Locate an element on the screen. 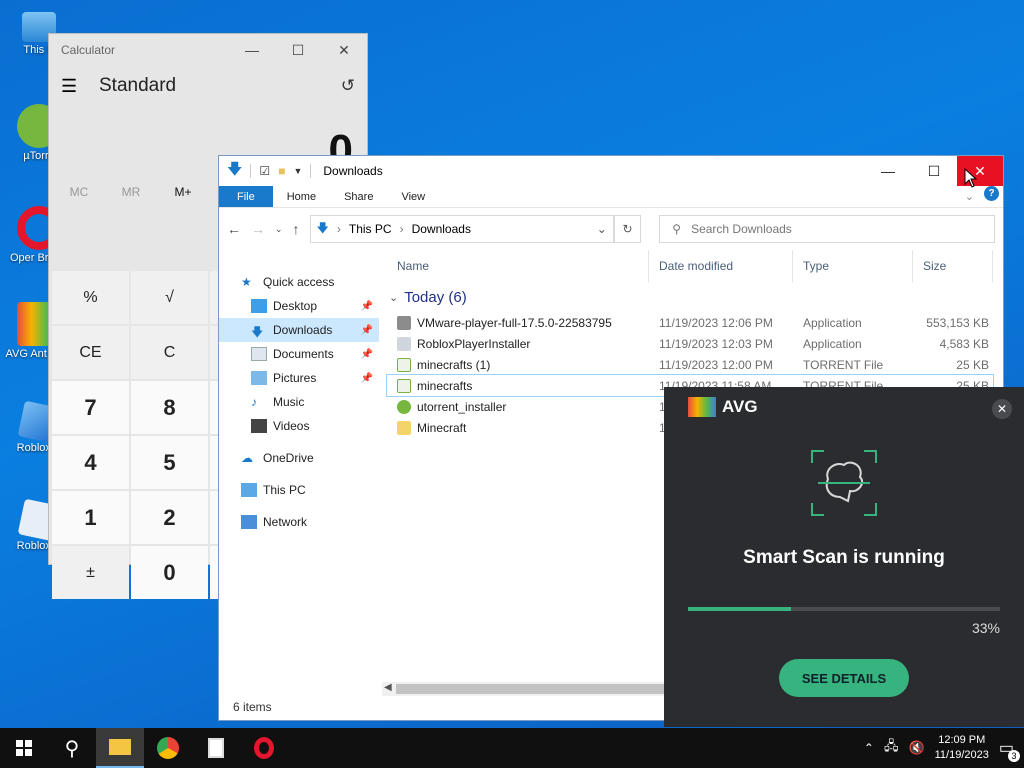 This screenshot has width=1024, height=768. taskbar-opera is located at coordinates (264, 748).